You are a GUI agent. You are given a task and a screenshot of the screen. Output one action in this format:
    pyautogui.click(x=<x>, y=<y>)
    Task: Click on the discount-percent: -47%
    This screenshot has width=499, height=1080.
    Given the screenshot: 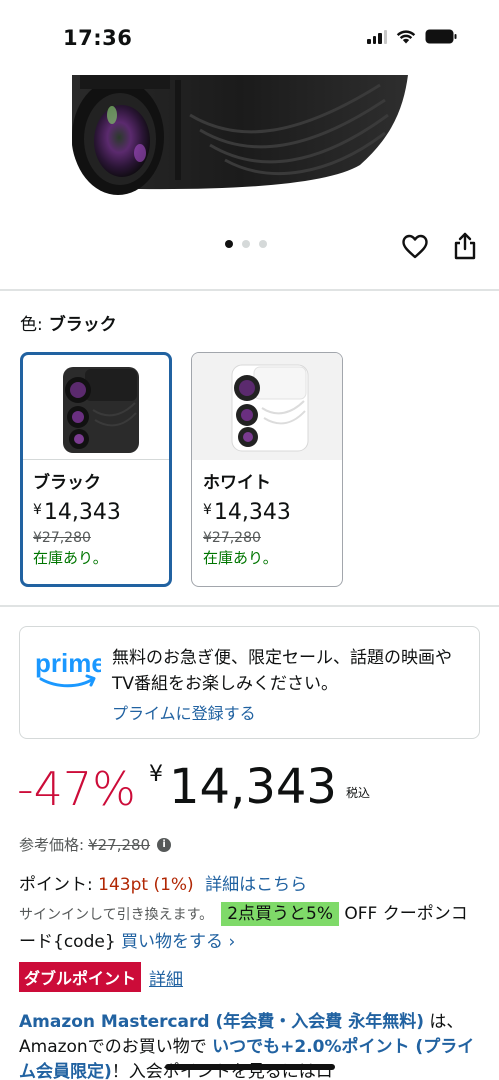 What is the action you would take?
    pyautogui.click(x=76, y=789)
    